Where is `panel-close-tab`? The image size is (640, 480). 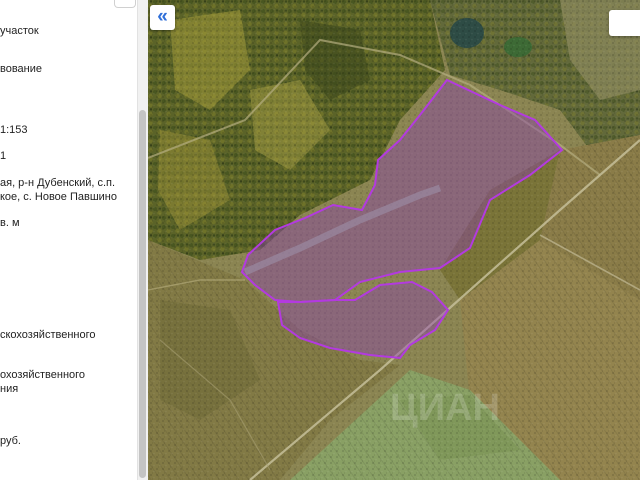 panel-close-tab is located at coordinates (125, 4).